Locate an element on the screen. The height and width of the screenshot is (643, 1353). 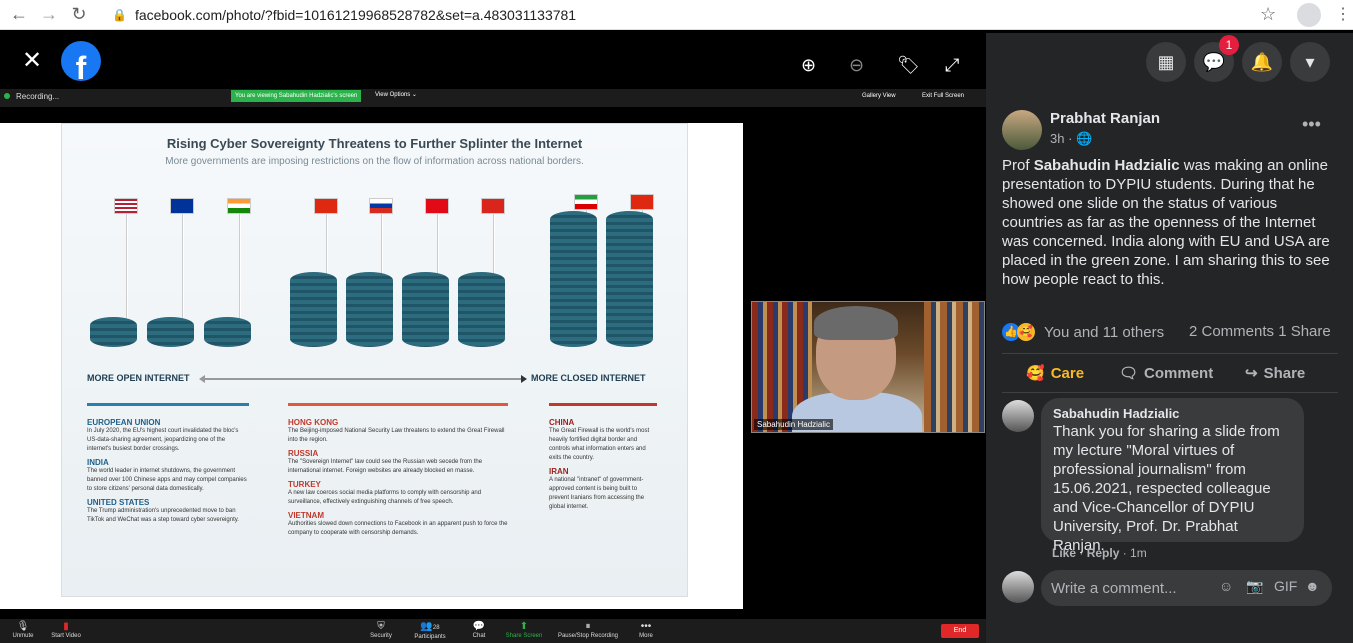
close-icon: ✕ is located at coordinates (32, 61).